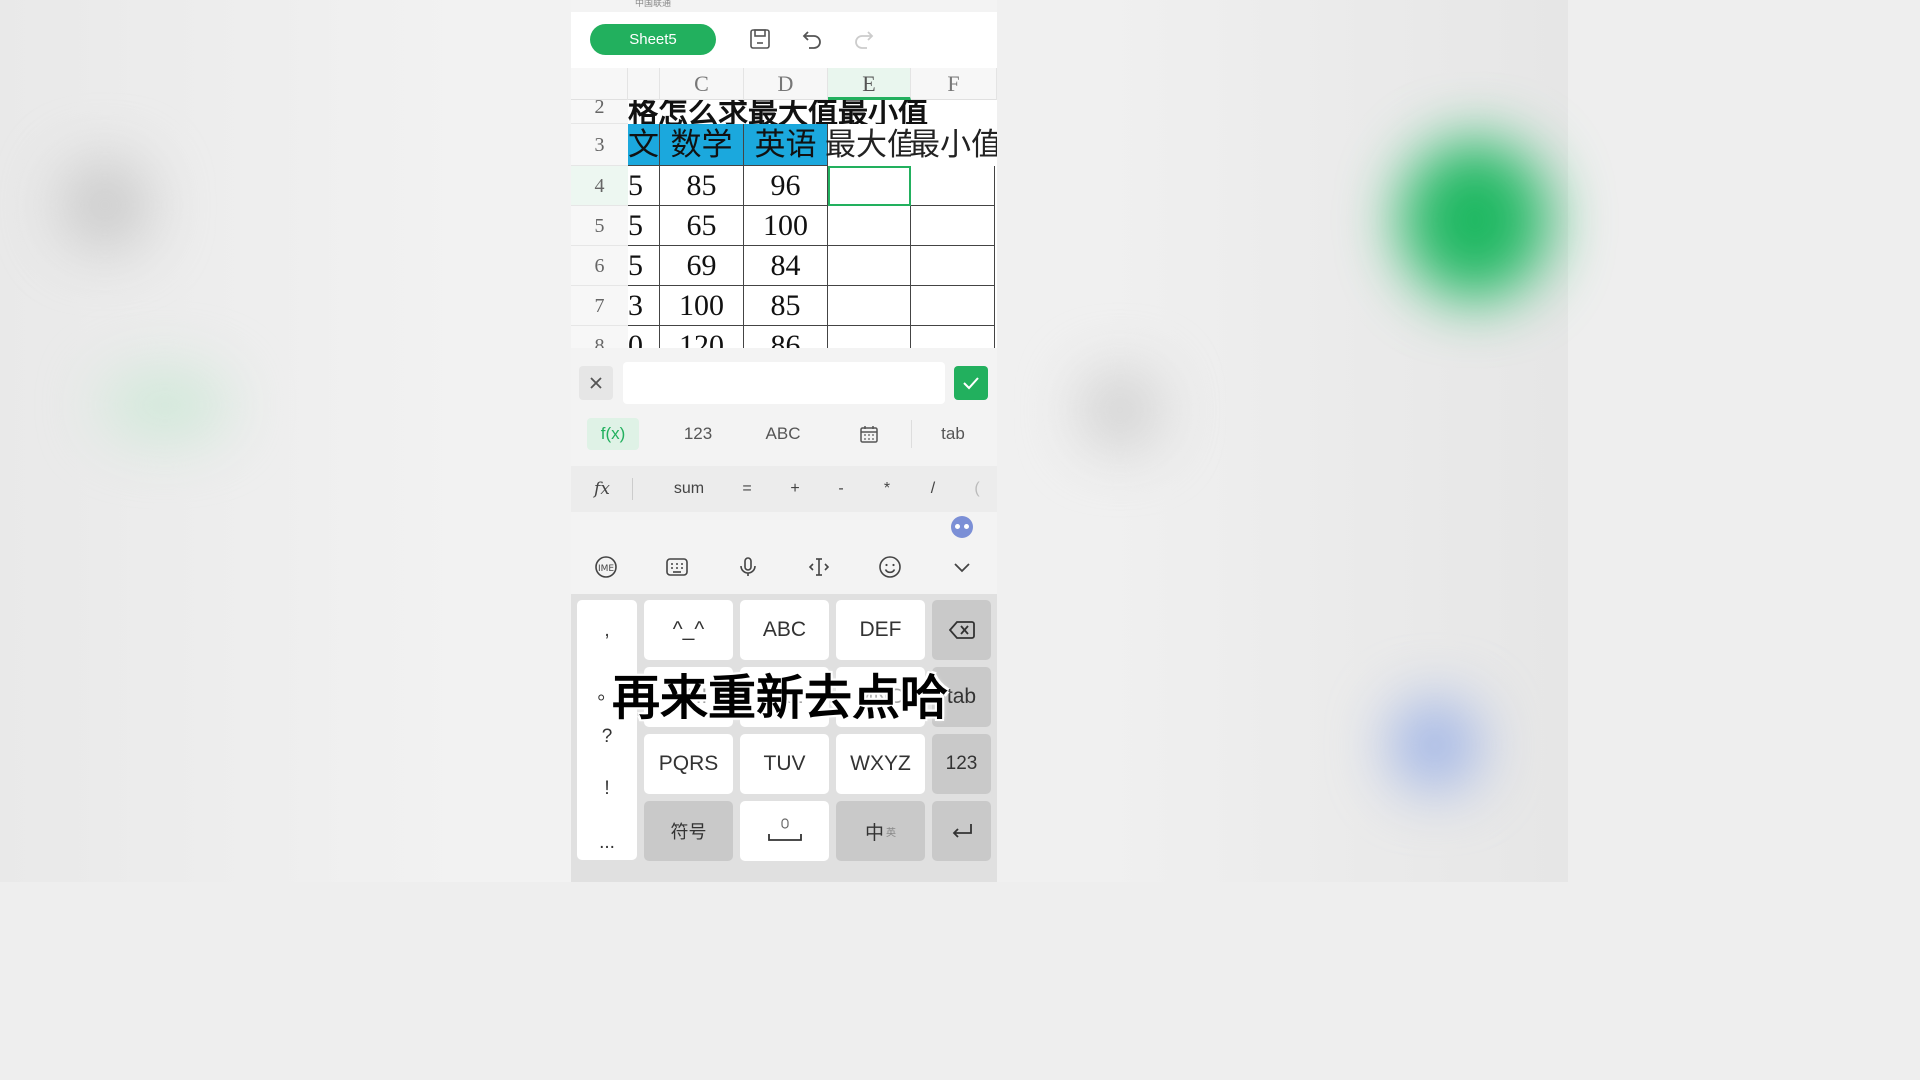  What do you see at coordinates (911, 434) in the screenshot?
I see `mode-divider` at bounding box center [911, 434].